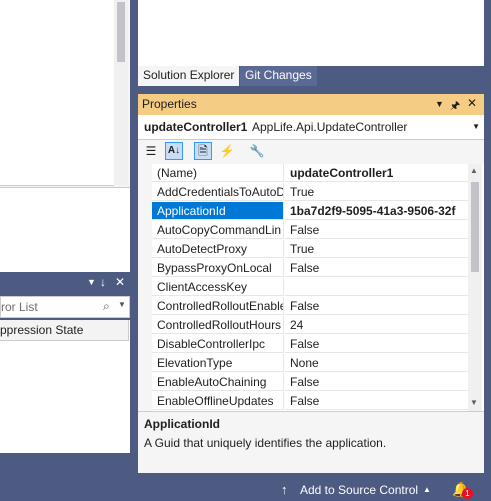 Image resolution: width=491 pixels, height=501 pixels. I want to click on property-name: AutoCopyCommandLin, so click(218, 230).